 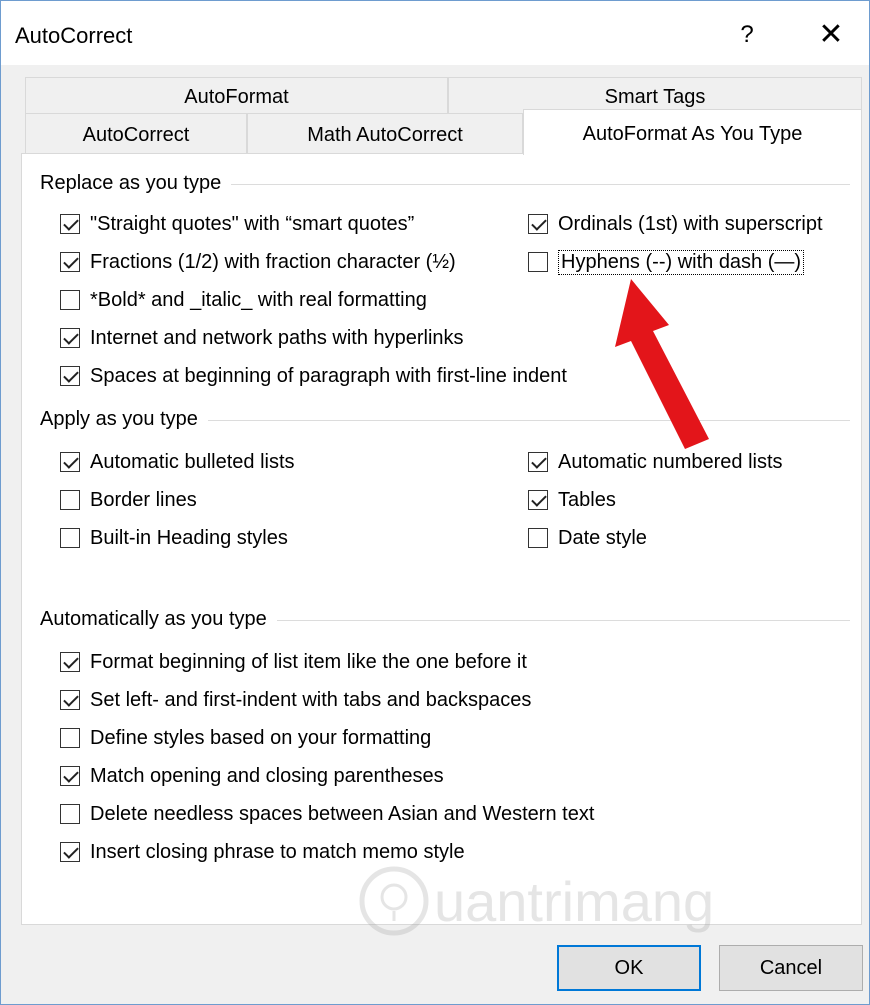 What do you see at coordinates (192, 461) in the screenshot?
I see `checkbox-label: Automatic bulleted lists` at bounding box center [192, 461].